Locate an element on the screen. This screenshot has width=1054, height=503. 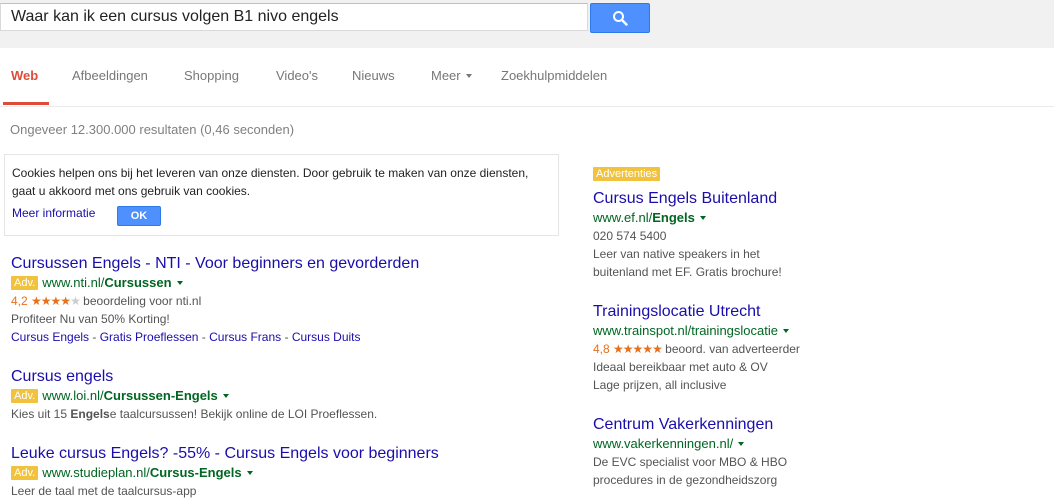
tab-label: Meer is located at coordinates (446, 75).